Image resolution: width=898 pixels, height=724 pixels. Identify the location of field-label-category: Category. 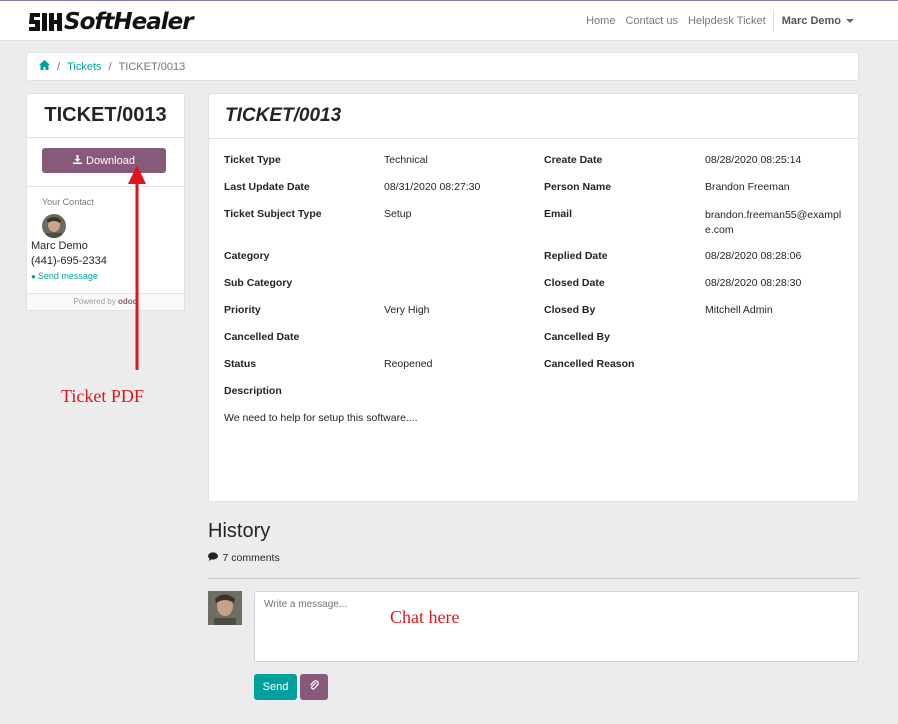
(247, 256).